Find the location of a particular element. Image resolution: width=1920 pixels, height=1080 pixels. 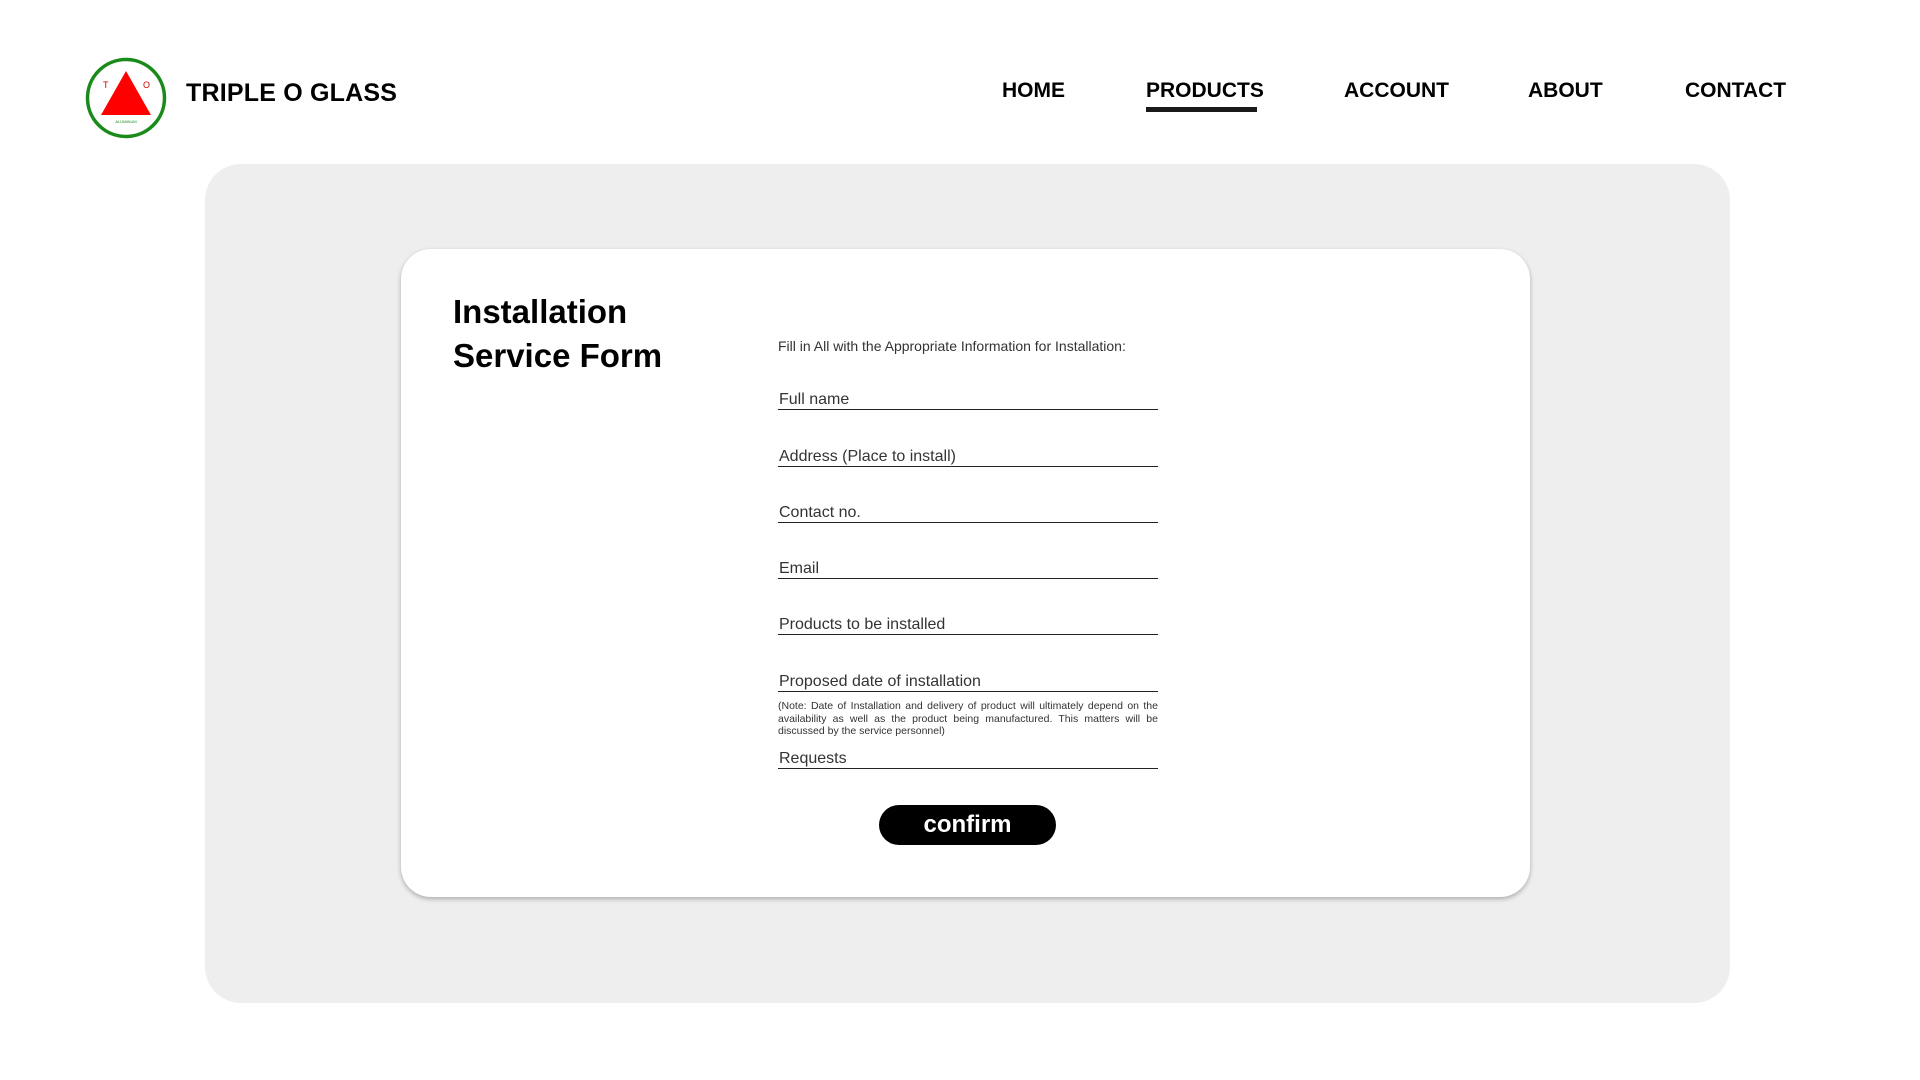

full-name-field: Full name is located at coordinates (968, 400).